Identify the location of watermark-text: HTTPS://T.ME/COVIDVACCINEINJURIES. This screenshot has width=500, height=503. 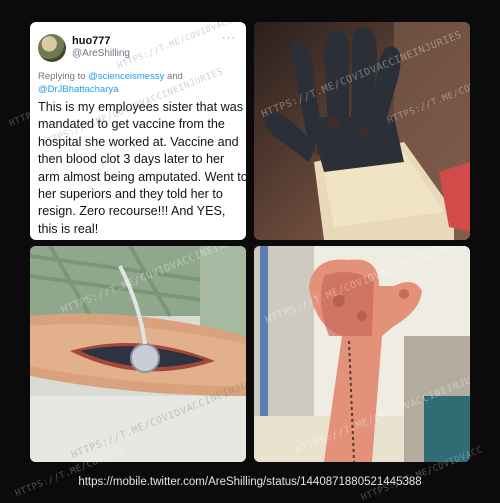
(181, 47).